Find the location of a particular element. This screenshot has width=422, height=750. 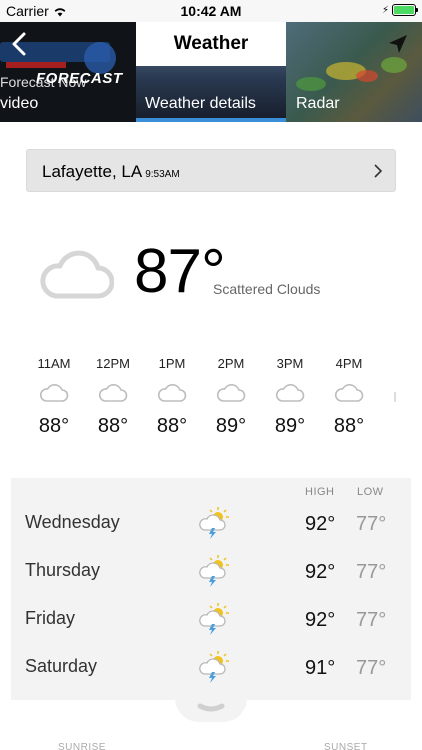

low-column-header: LOW is located at coordinates (370, 492).